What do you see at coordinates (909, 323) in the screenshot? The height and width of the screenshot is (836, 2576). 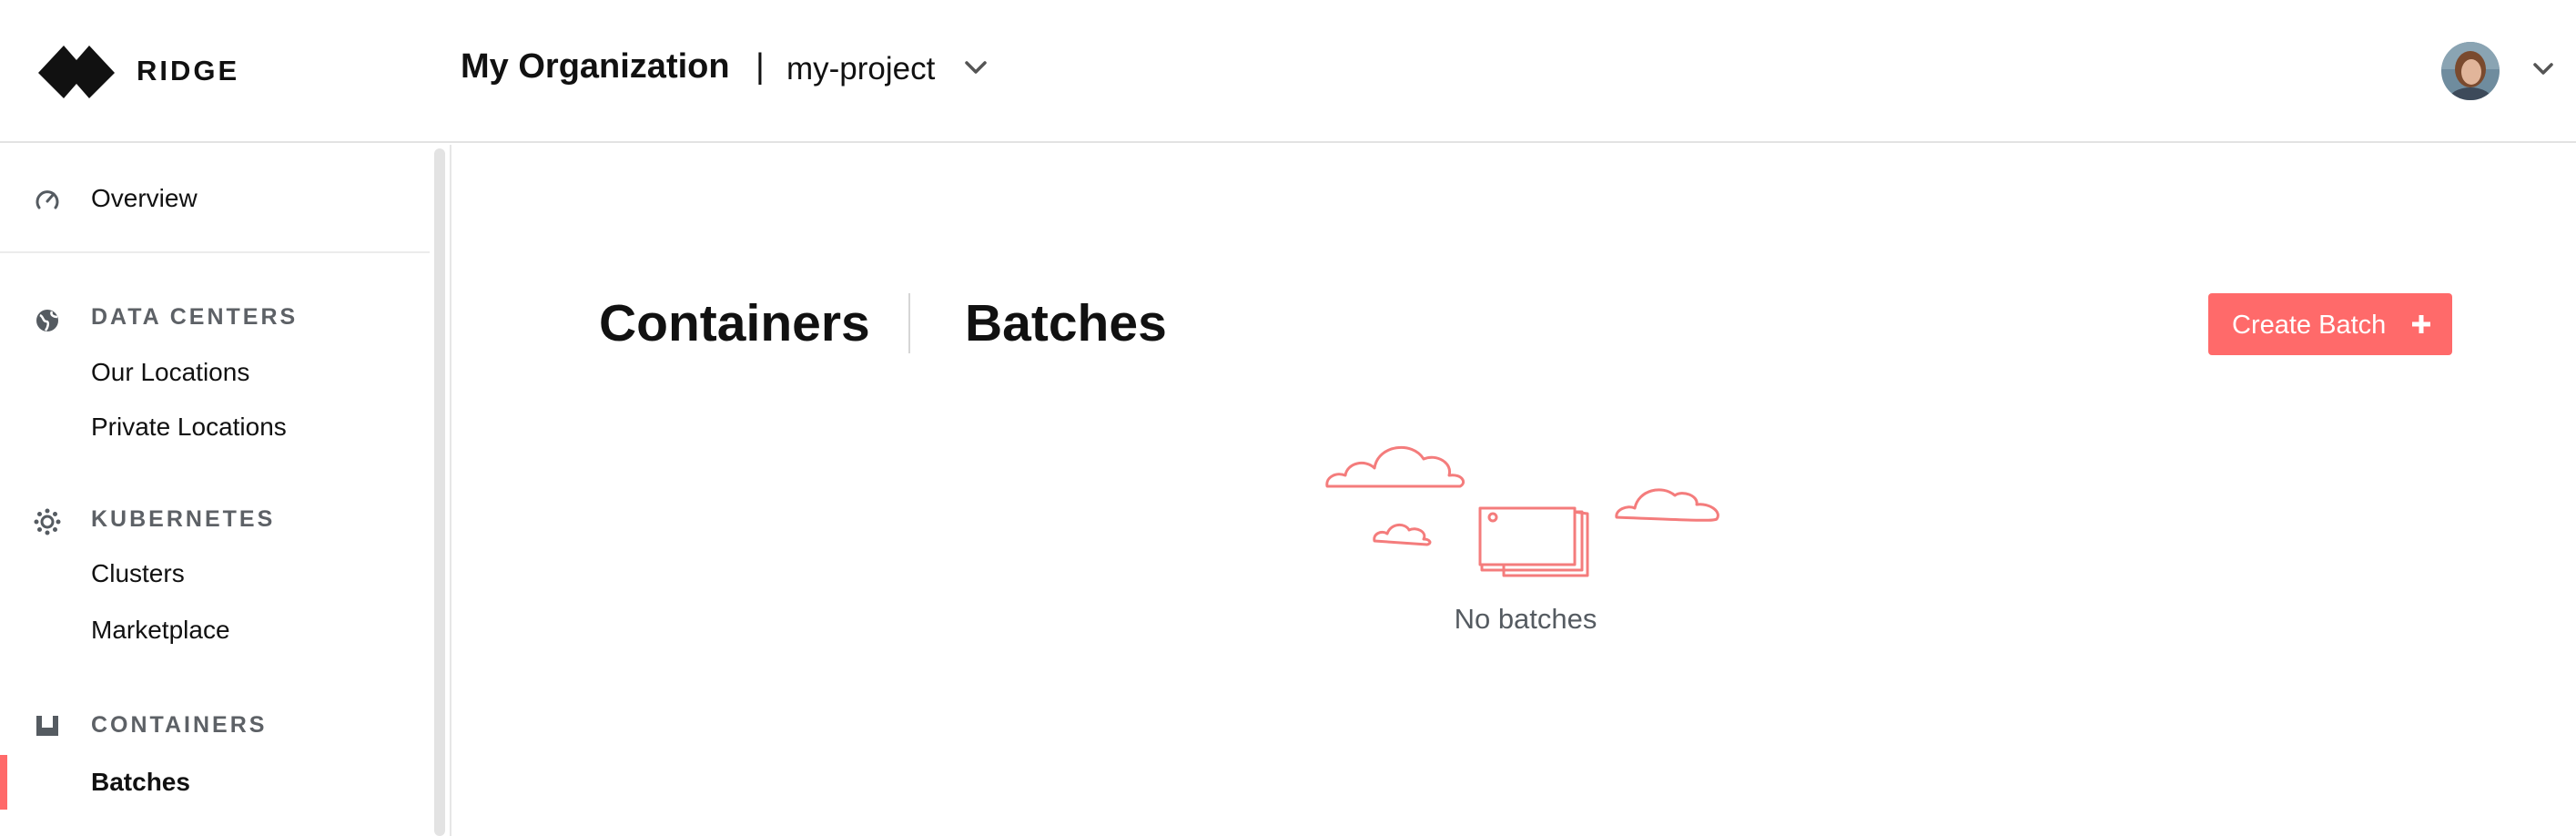 I see `tab-divider` at bounding box center [909, 323].